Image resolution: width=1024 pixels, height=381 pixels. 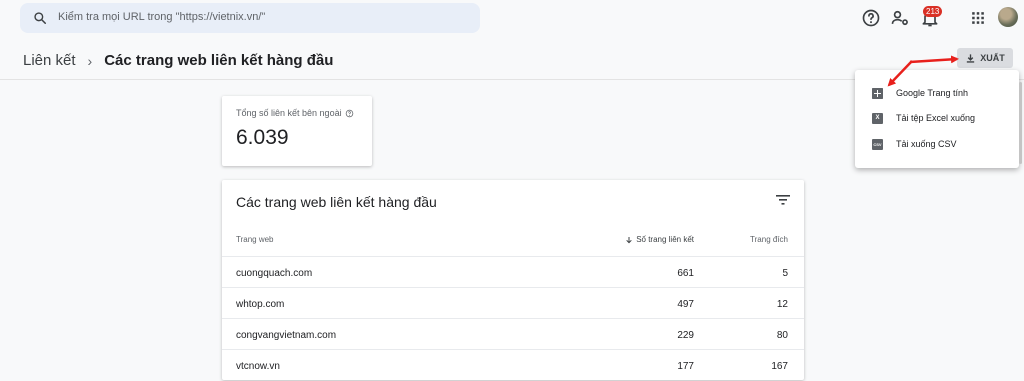 I want to click on download-icon, so click(x=971, y=58).